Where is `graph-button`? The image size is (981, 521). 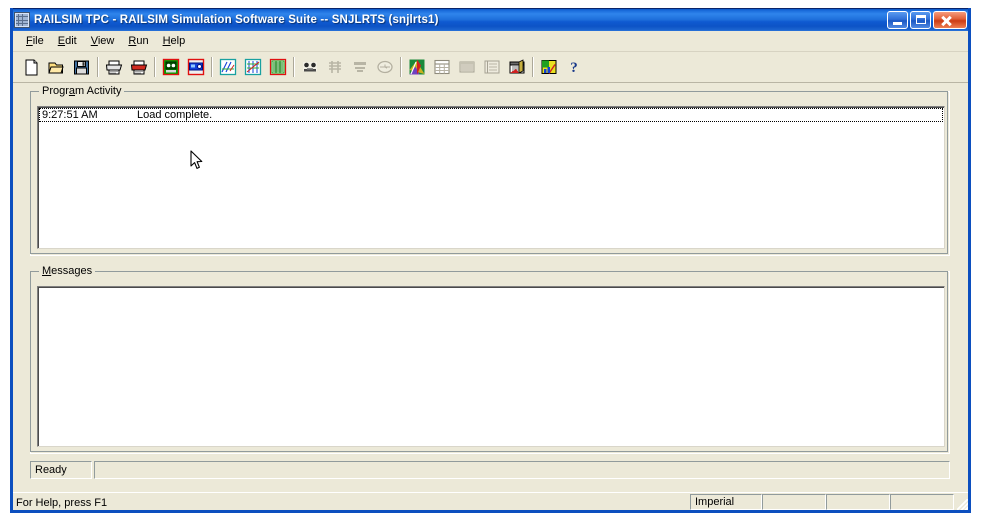
graph-button is located at coordinates (548, 67).